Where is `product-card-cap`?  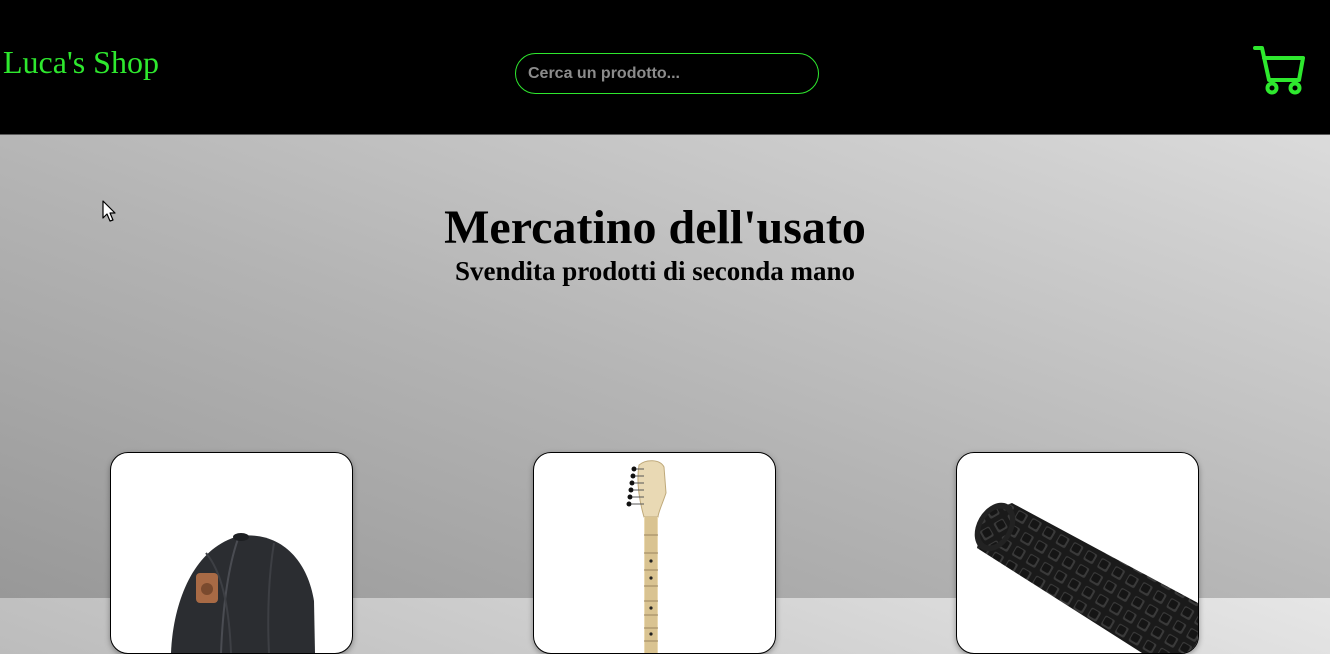 product-card-cap is located at coordinates (231, 553).